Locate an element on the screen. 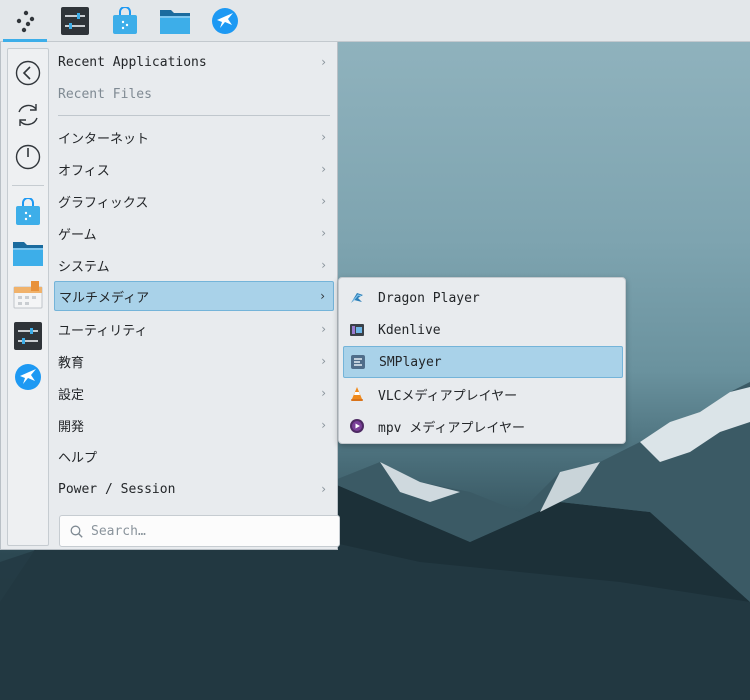 This screenshot has width=750, height=700. power-icon is located at coordinates (28, 157).